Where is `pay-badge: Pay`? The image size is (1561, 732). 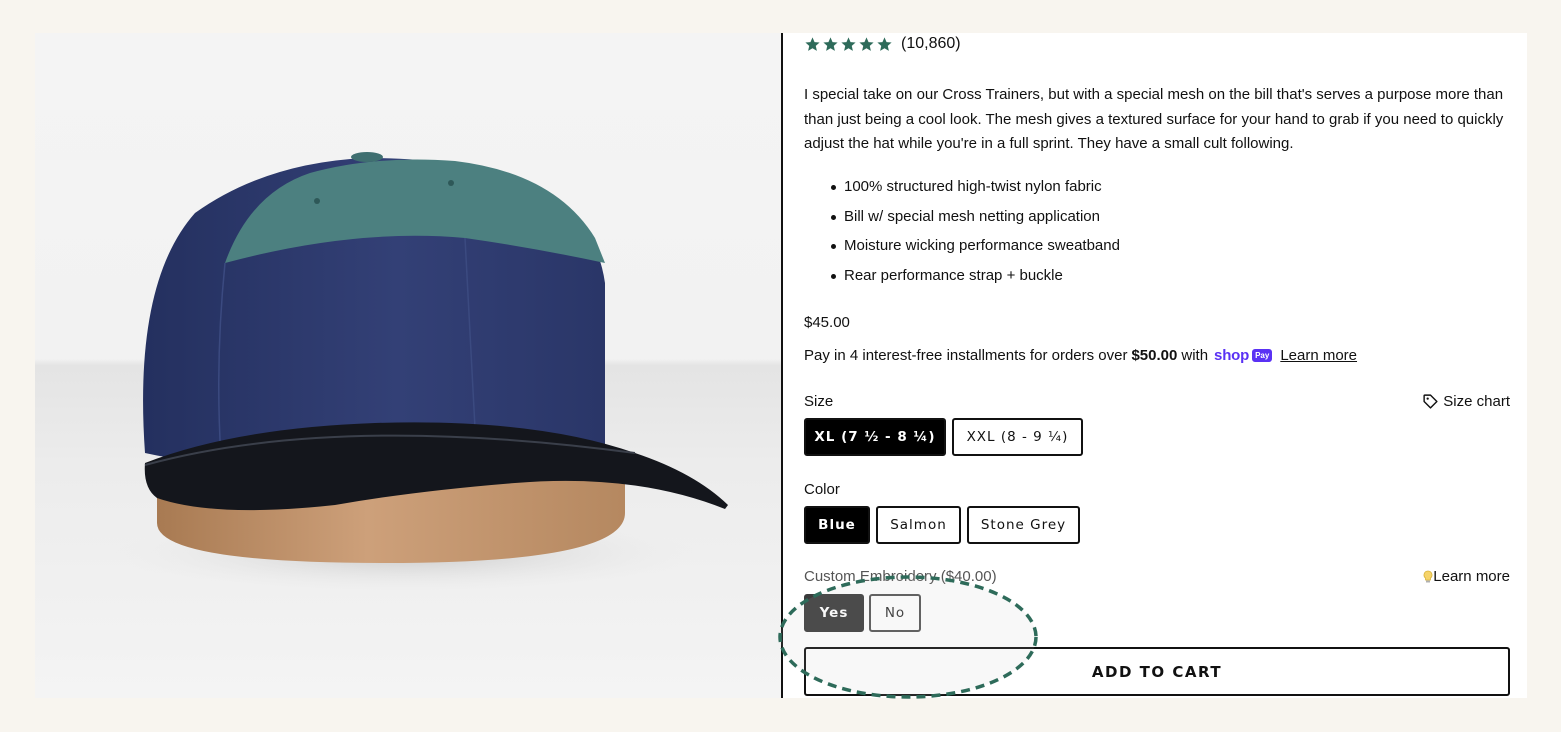
pay-badge: Pay is located at coordinates (1262, 355).